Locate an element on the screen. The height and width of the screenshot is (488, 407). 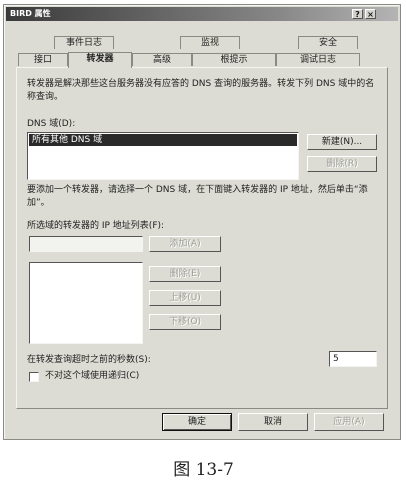
list-item: 所有其他 DNS 域 is located at coordinates (163, 140).